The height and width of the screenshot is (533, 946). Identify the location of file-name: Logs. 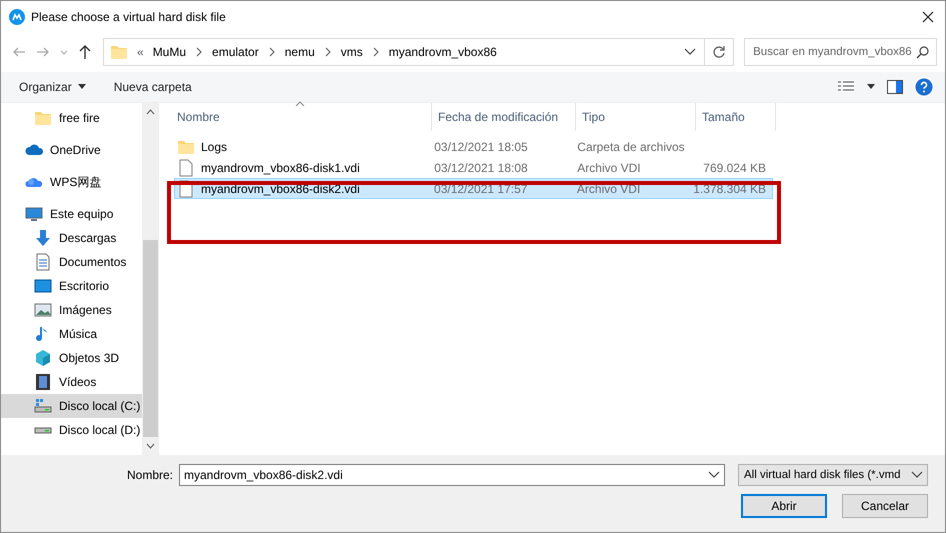
(214, 147).